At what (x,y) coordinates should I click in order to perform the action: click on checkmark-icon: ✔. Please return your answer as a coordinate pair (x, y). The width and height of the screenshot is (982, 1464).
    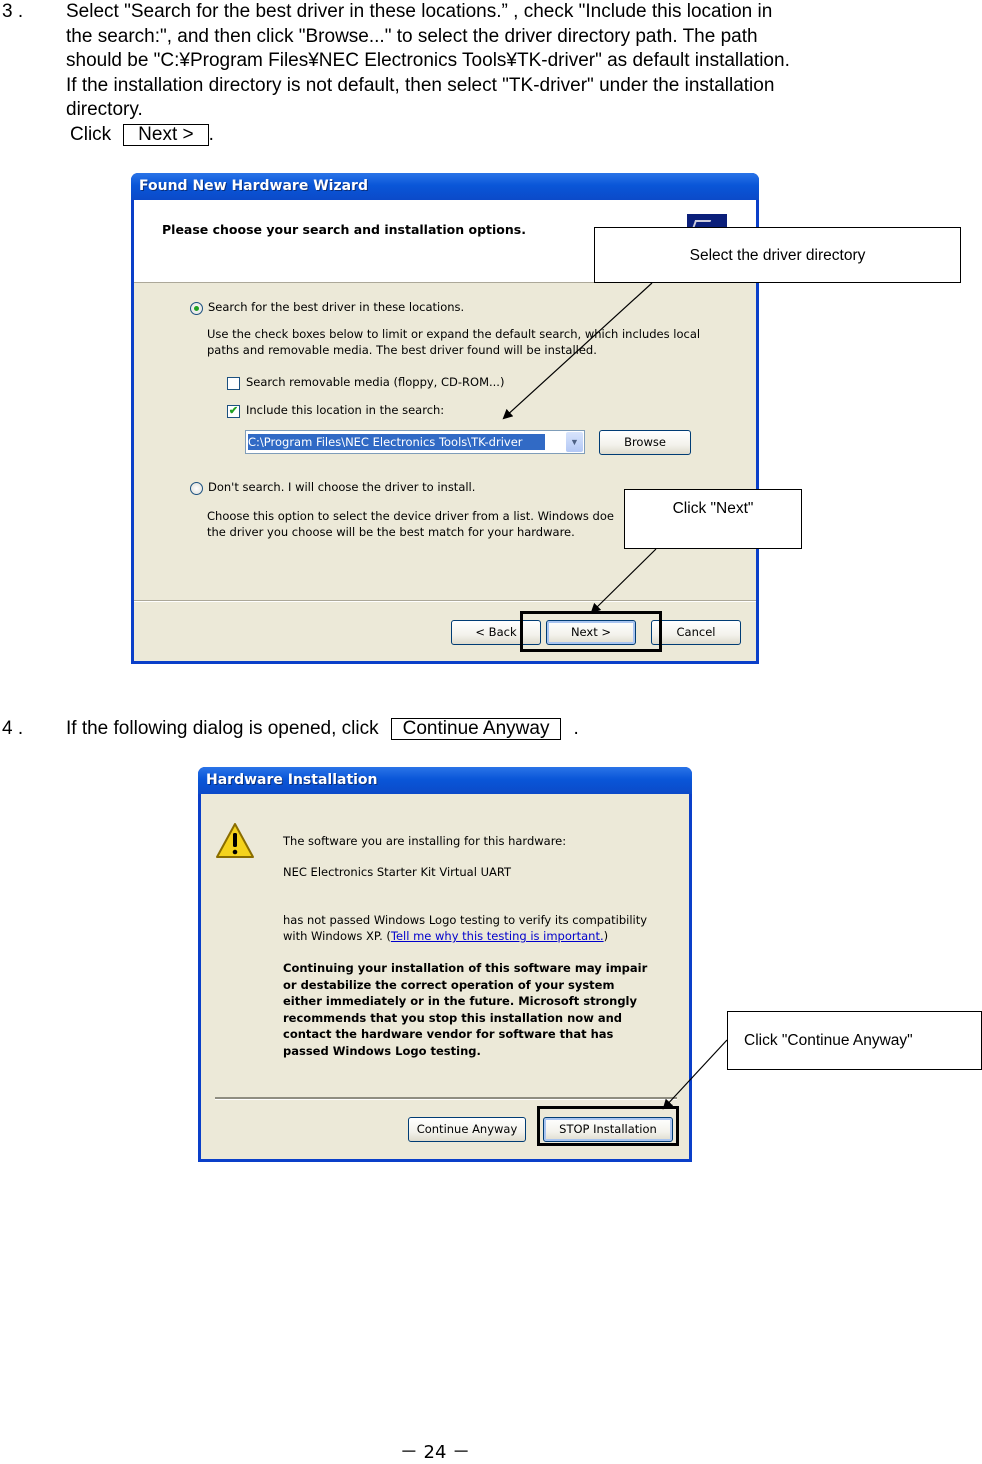
    Looking at the image, I should click on (233, 411).